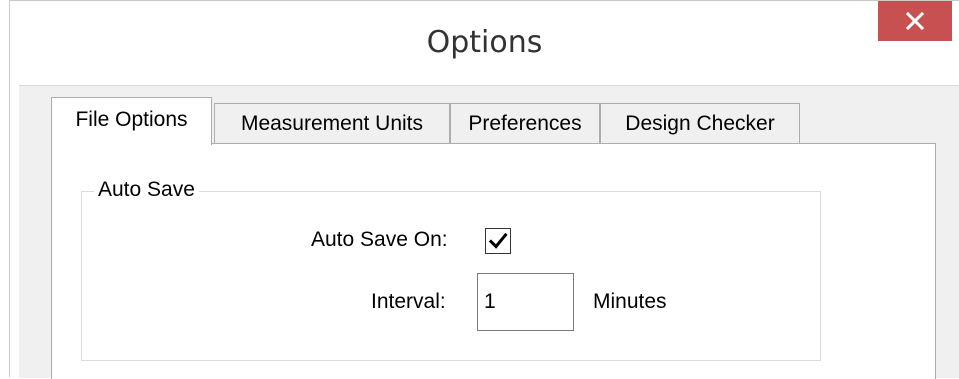  I want to click on tab-file-options: File Options, so click(131, 121).